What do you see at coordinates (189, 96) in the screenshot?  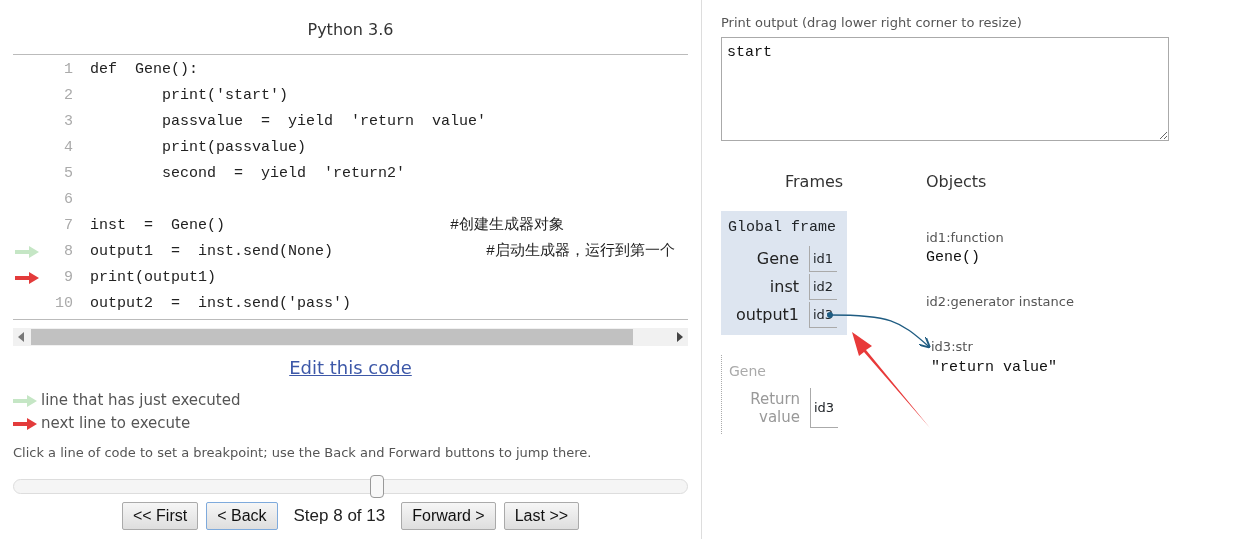 I see `code-line: print('start')` at bounding box center [189, 96].